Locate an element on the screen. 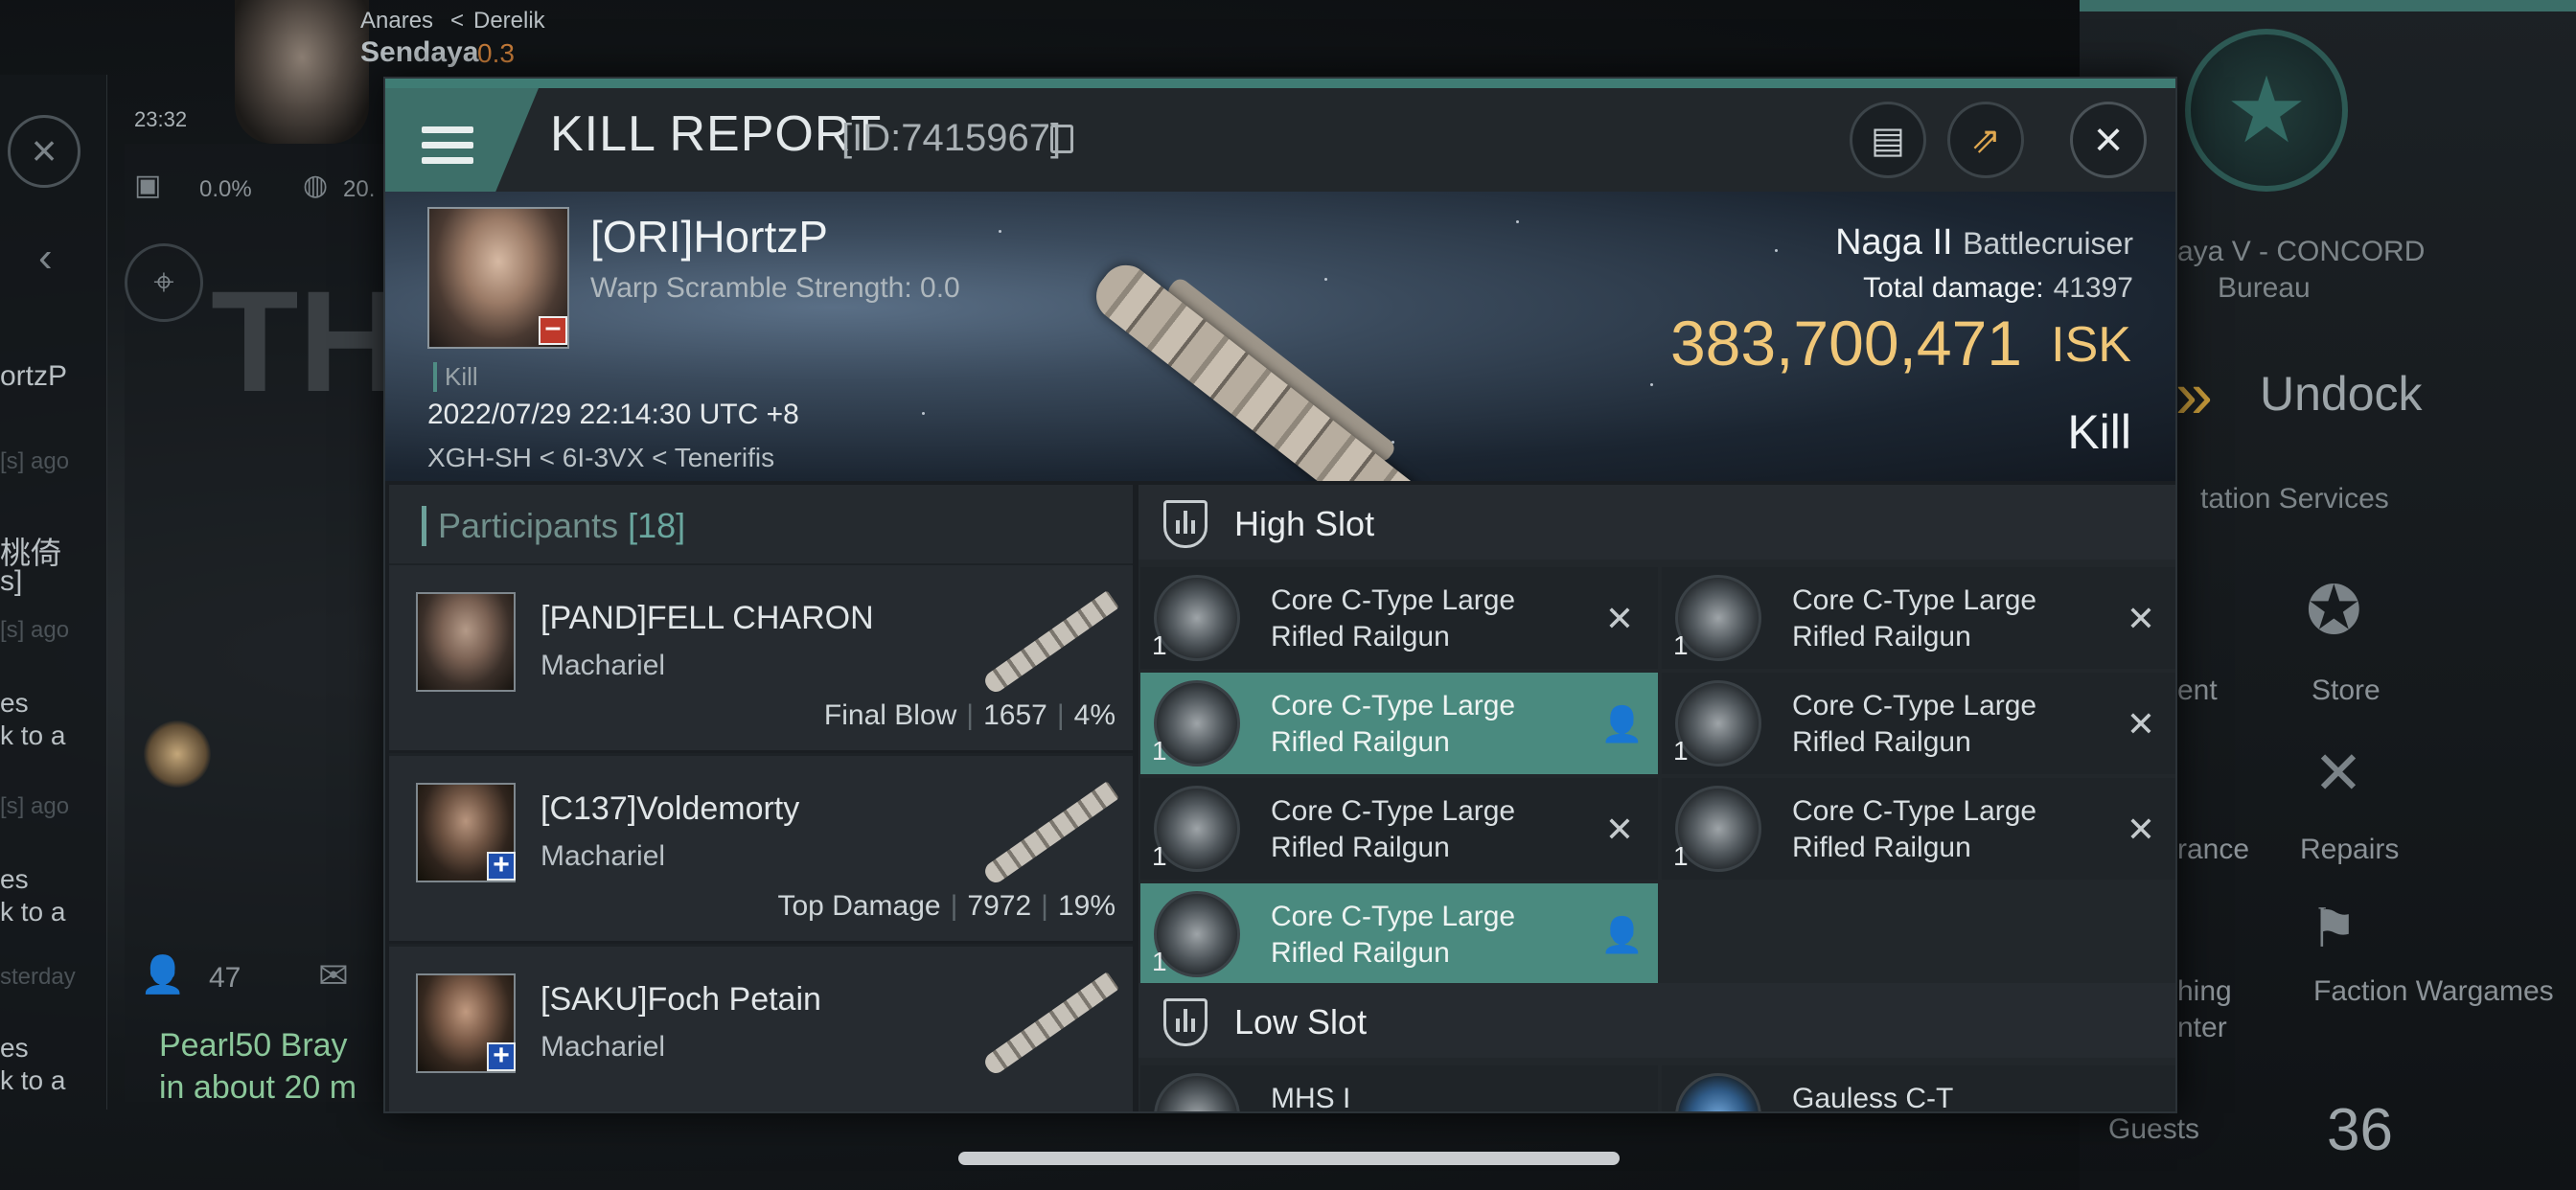 Image resolution: width=2576 pixels, height=1190 pixels. region-label: Anares is located at coordinates (397, 21).